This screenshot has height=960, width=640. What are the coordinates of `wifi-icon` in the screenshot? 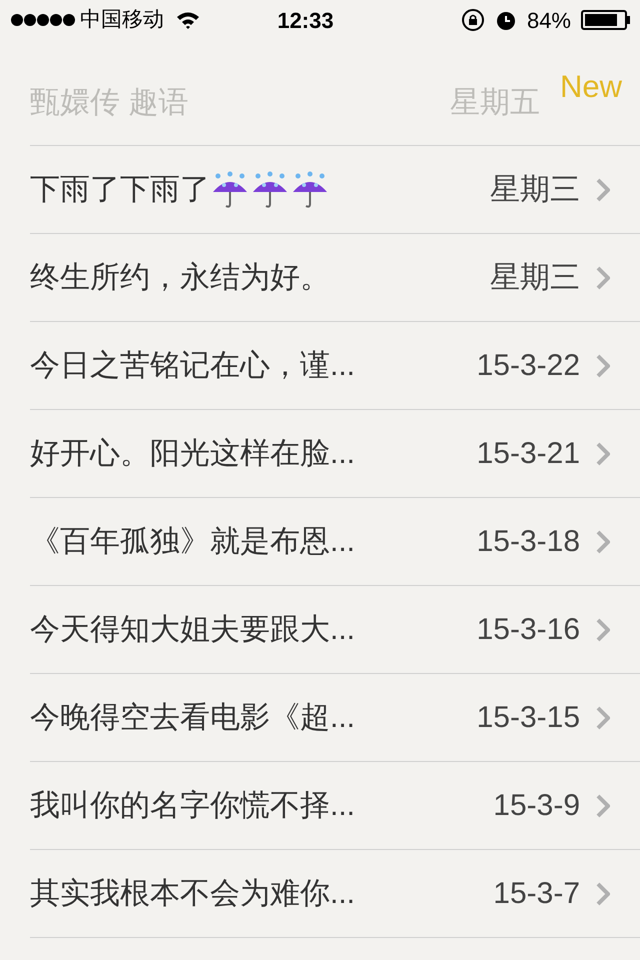 It's located at (188, 20).